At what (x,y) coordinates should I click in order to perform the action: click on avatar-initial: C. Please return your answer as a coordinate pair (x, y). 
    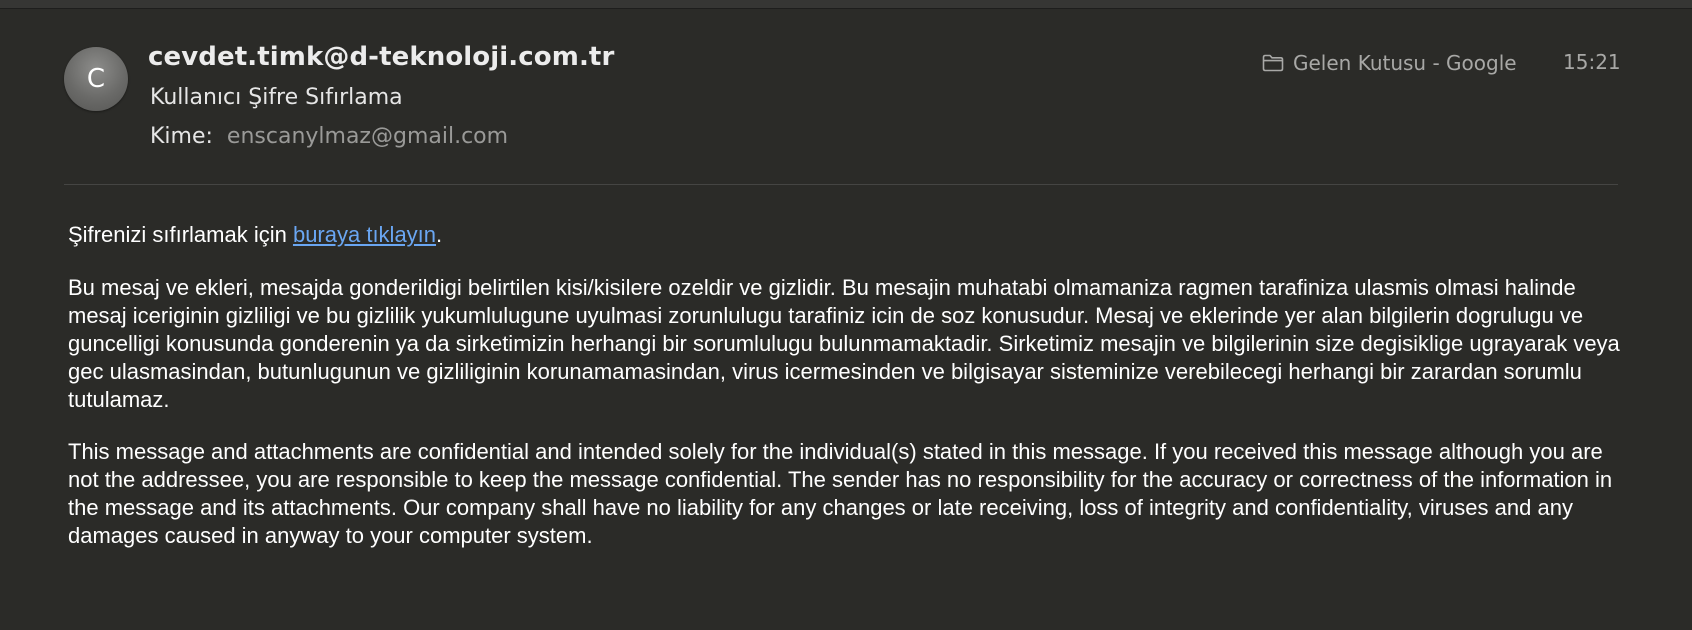
    Looking at the image, I should click on (96, 79).